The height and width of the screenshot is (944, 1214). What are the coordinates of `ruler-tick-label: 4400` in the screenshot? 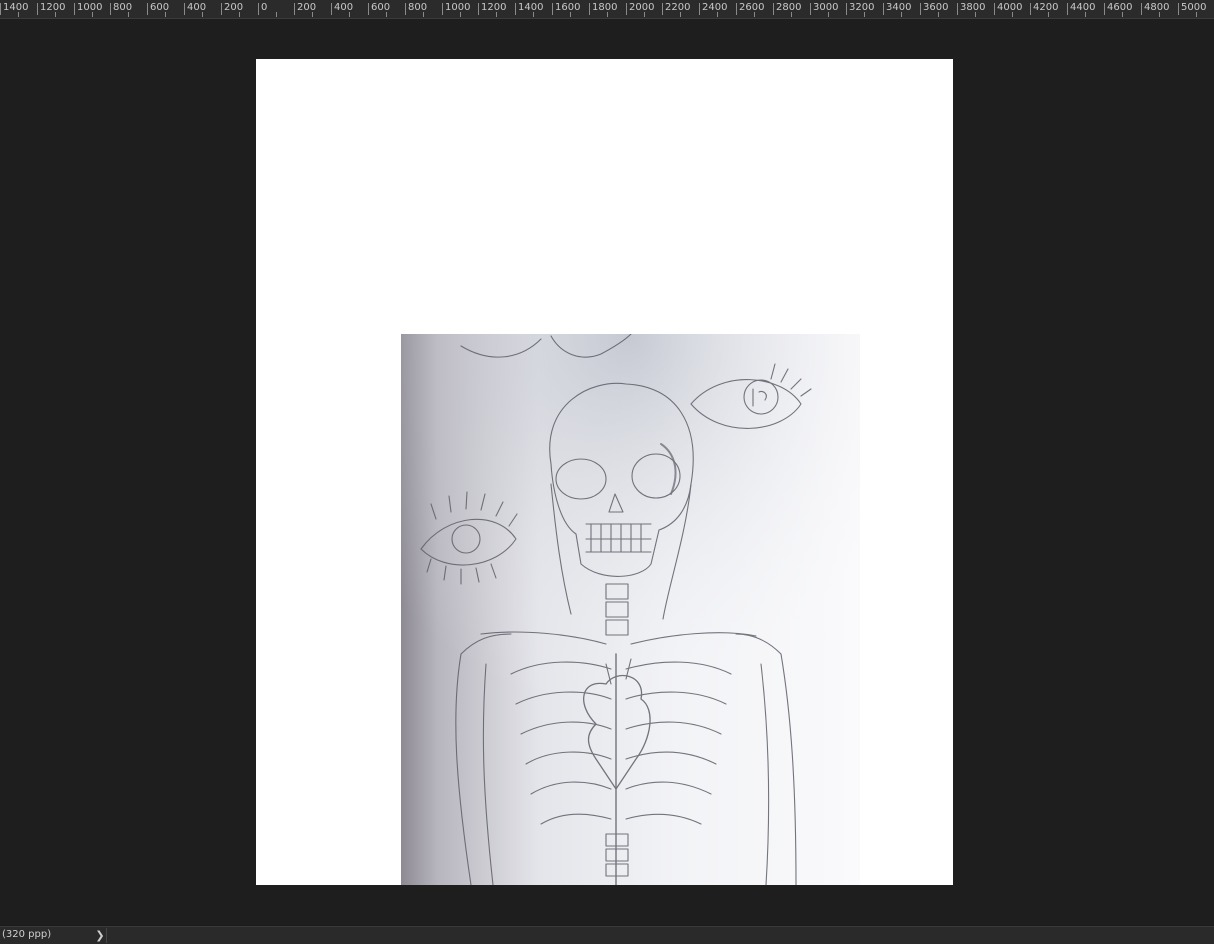 It's located at (1081, 9).